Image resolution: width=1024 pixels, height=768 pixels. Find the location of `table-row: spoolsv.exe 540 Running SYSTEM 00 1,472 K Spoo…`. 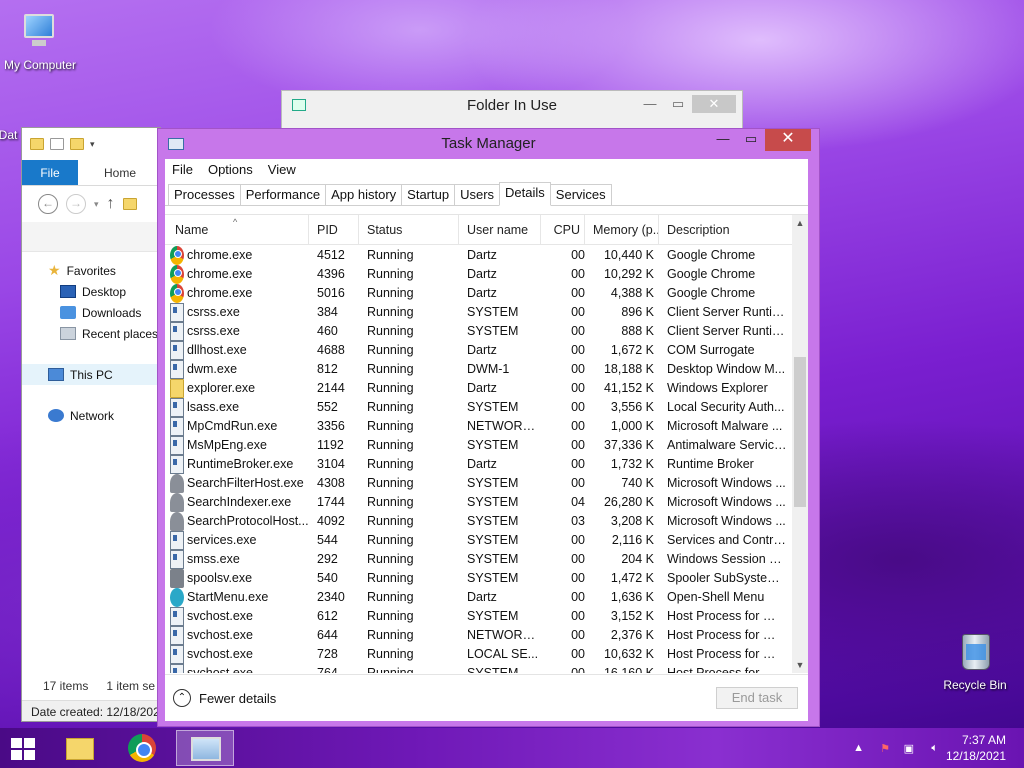

table-row: spoolsv.exe 540 Running SYSTEM 00 1,472 K Spoo… is located at coordinates (478, 578).